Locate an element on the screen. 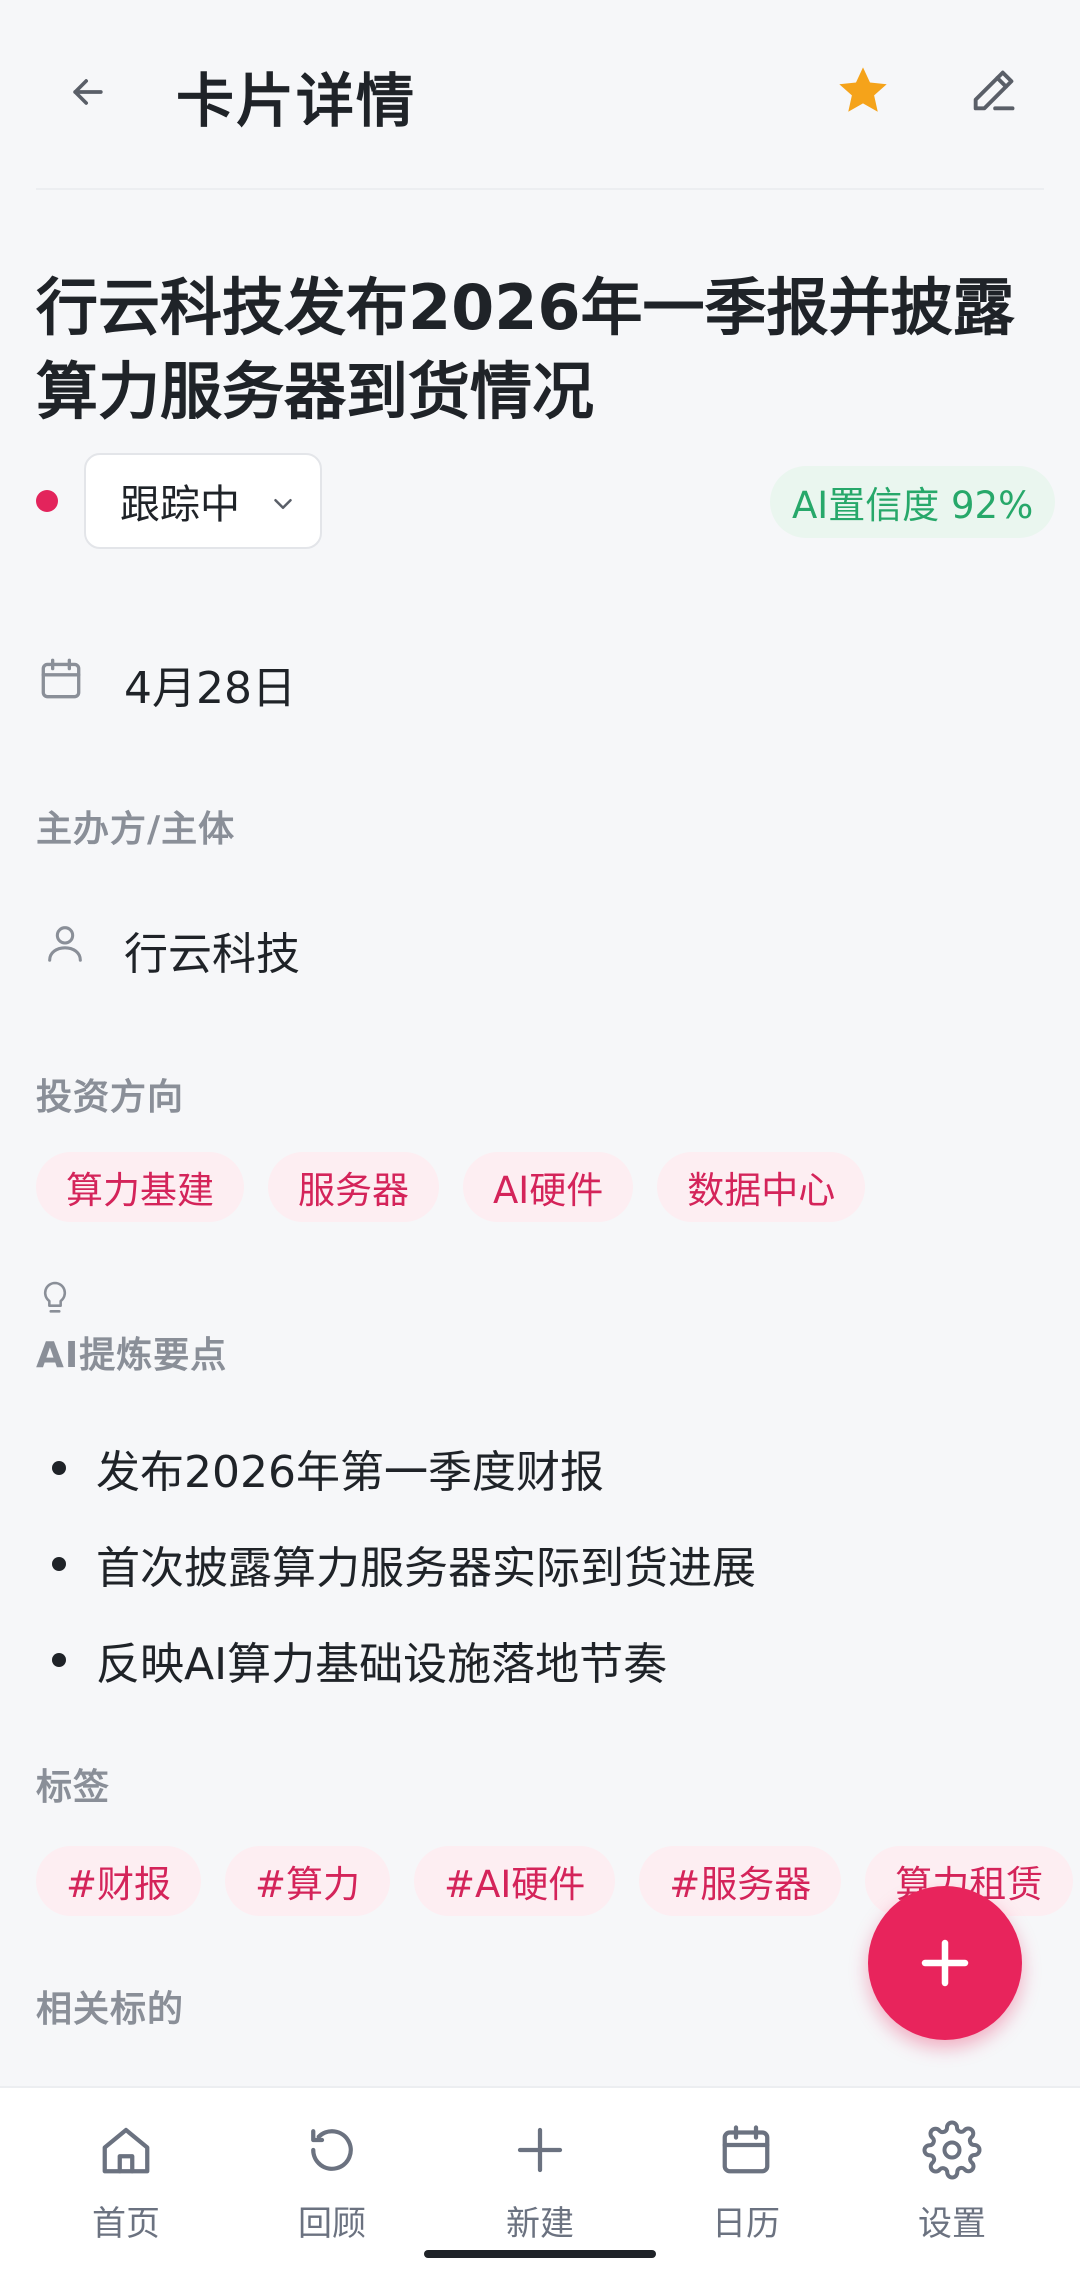 The width and height of the screenshot is (1080, 2274). tag-chip: #算力 is located at coordinates (308, 1881).